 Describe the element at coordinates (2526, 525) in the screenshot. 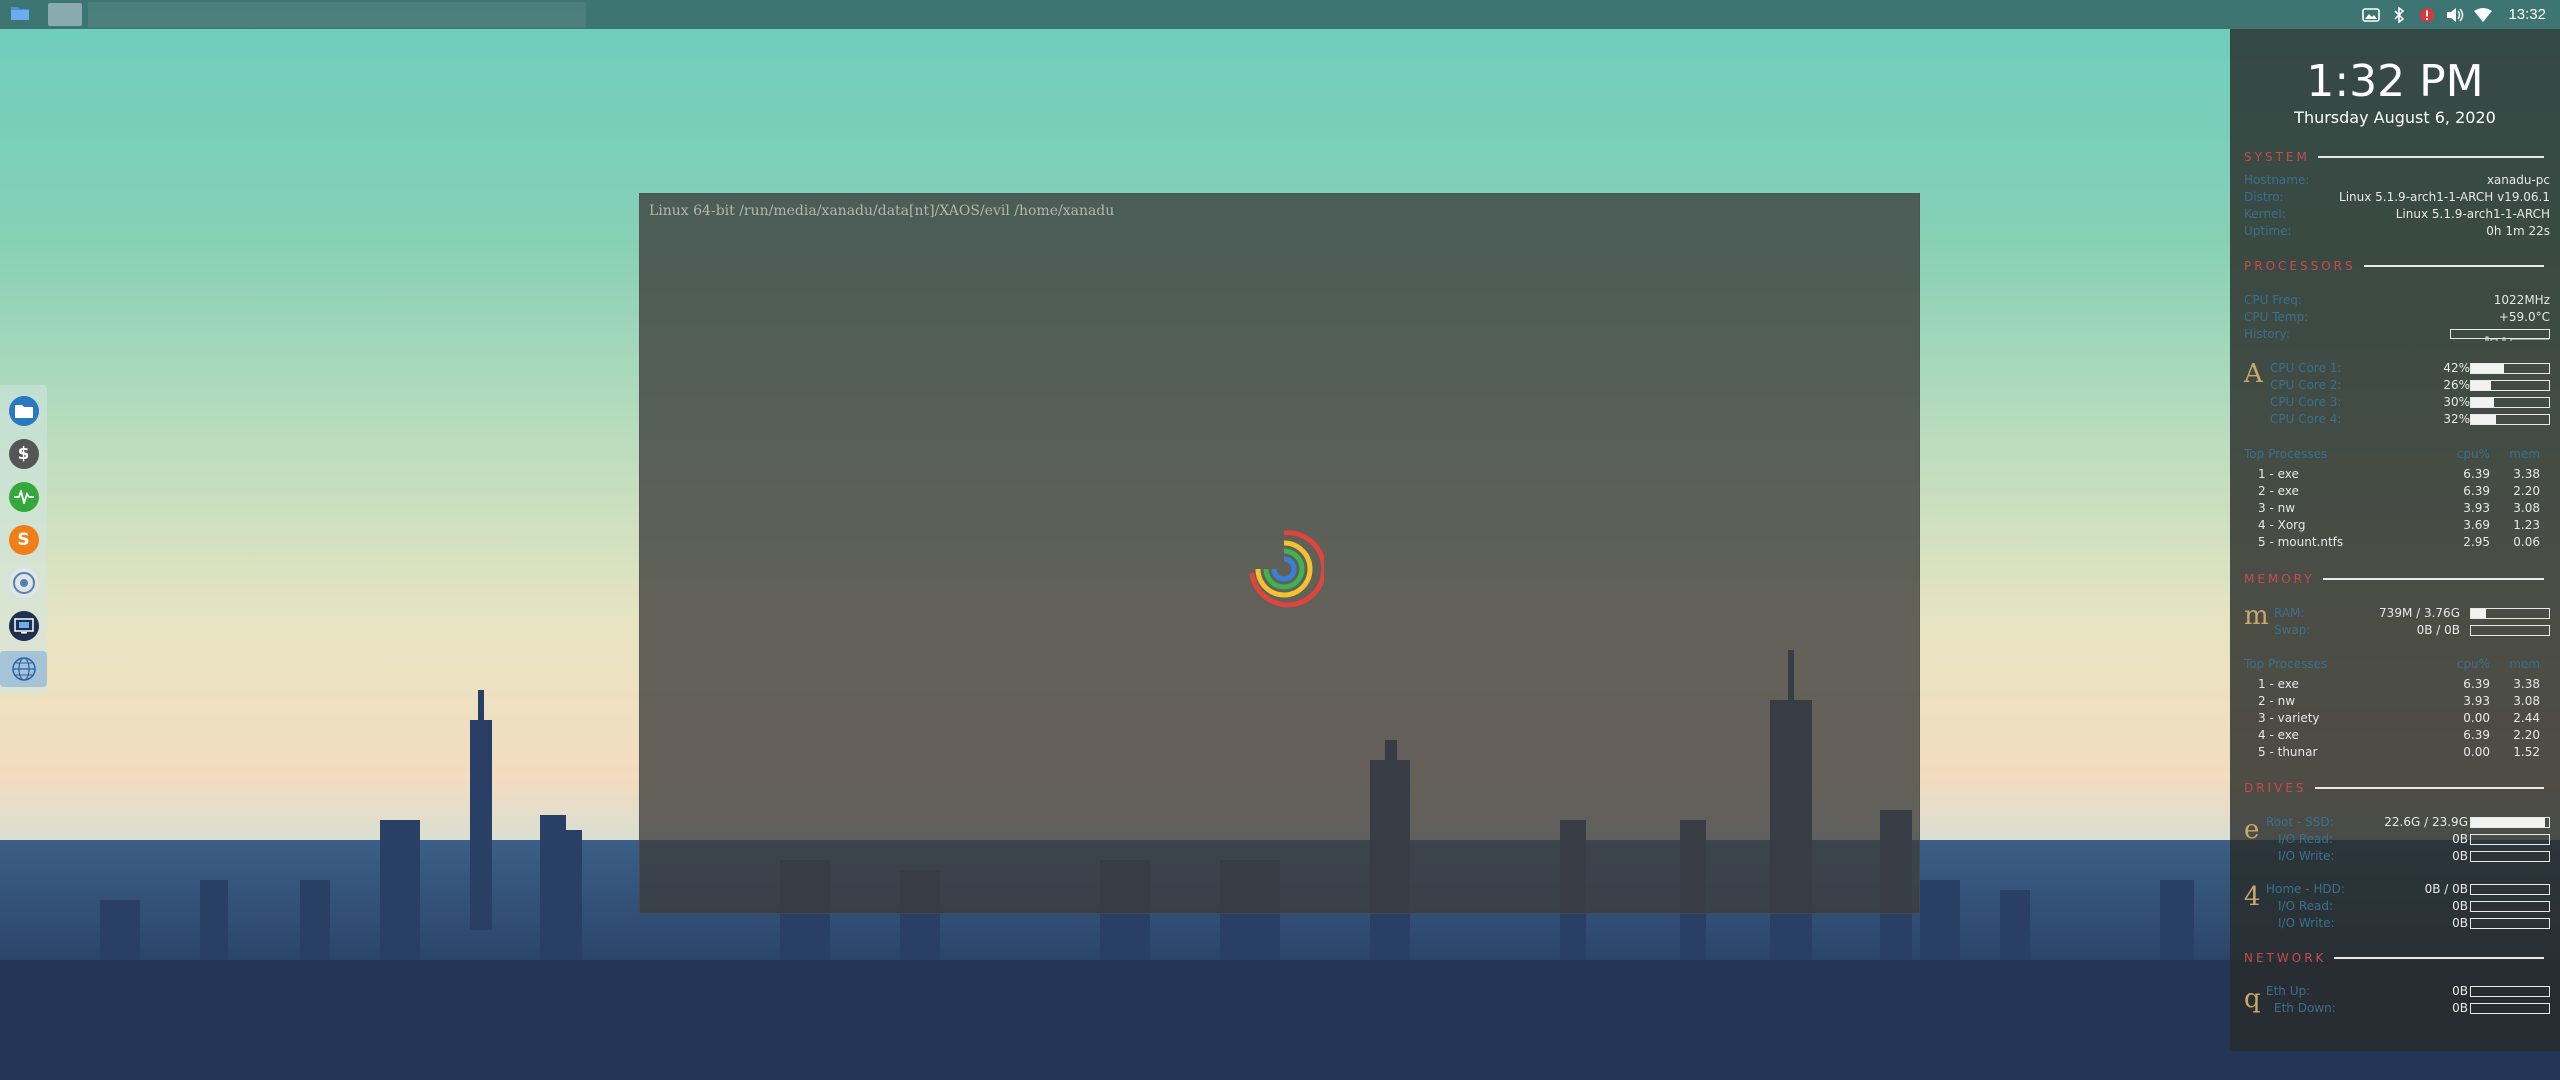

I see `process-mem: 1.23` at that location.